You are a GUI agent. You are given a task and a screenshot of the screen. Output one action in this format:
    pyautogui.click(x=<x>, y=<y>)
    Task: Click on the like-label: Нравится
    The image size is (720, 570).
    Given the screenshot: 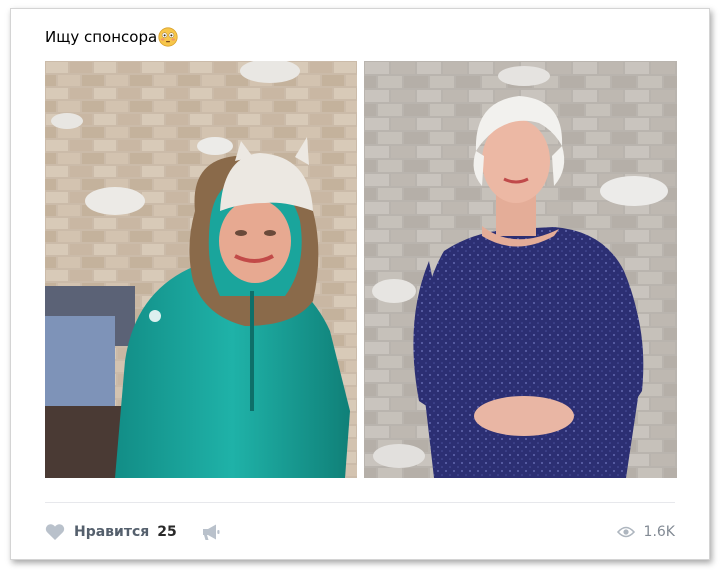 What is the action you would take?
    pyautogui.click(x=112, y=532)
    